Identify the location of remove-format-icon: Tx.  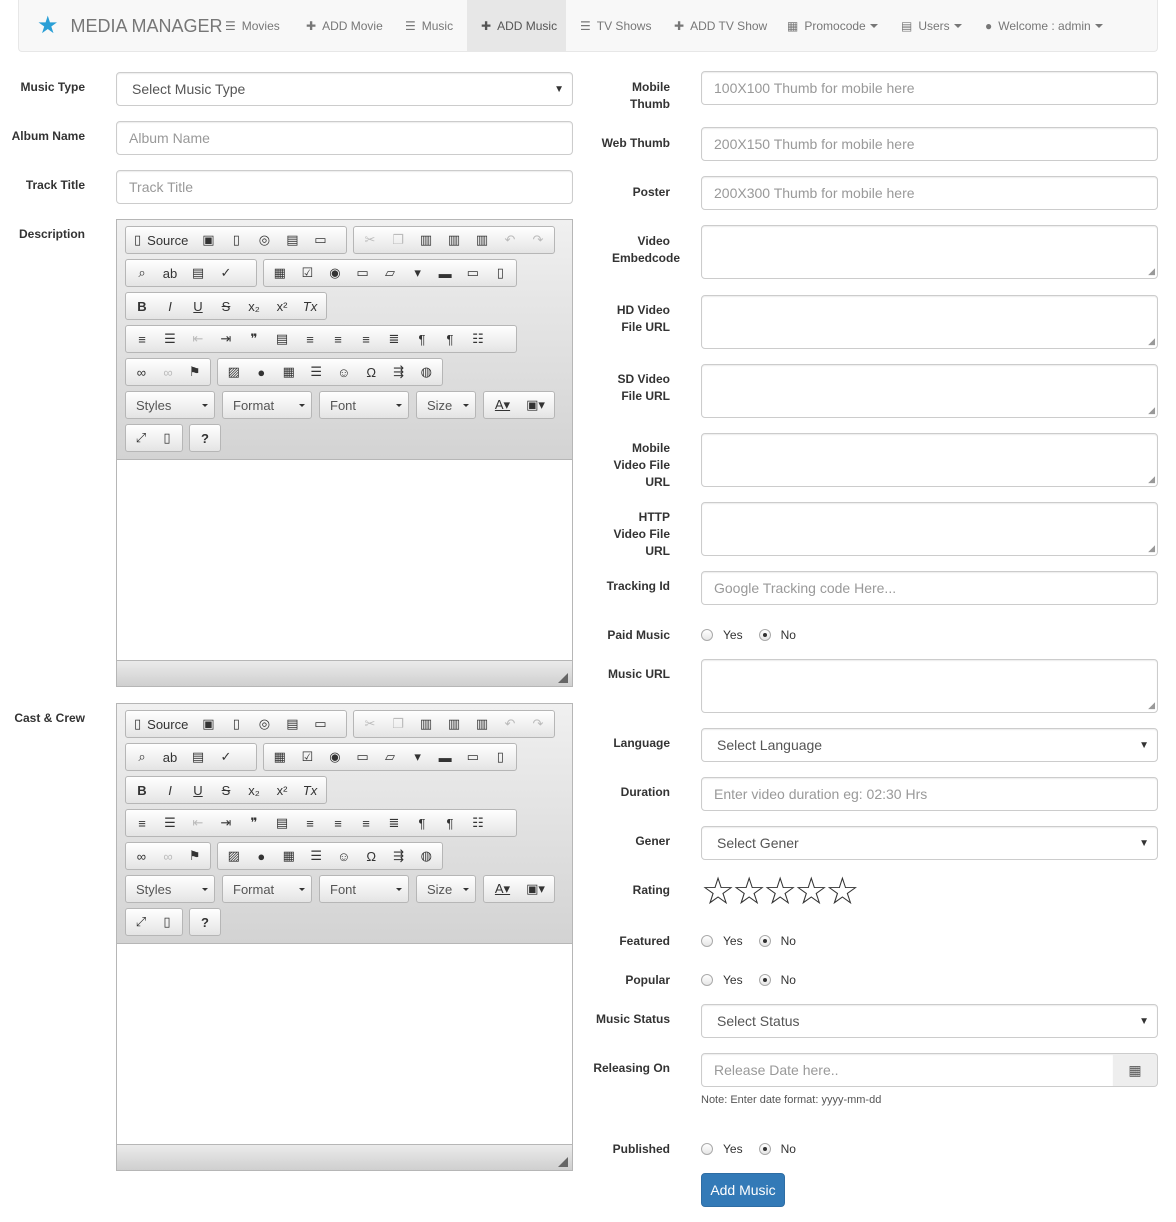
(310, 790).